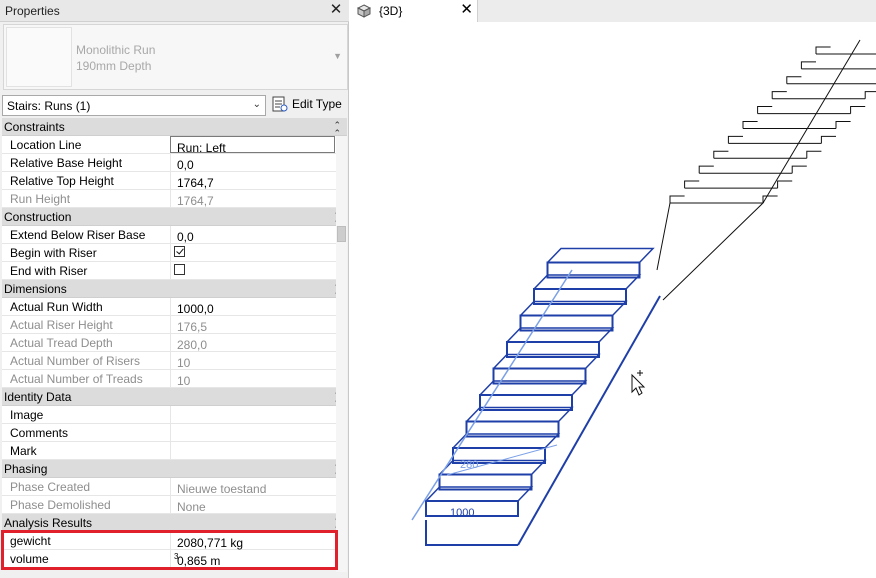 This screenshot has width=876, height=578. What do you see at coordinates (252, 541) in the screenshot?
I see `property-value-cell: 2080,771 kg` at bounding box center [252, 541].